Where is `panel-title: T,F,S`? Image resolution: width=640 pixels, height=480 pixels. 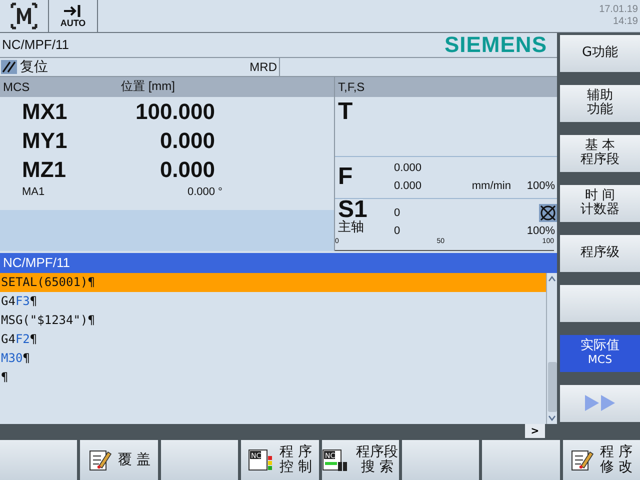 panel-title: T,F,S is located at coordinates (351, 87).